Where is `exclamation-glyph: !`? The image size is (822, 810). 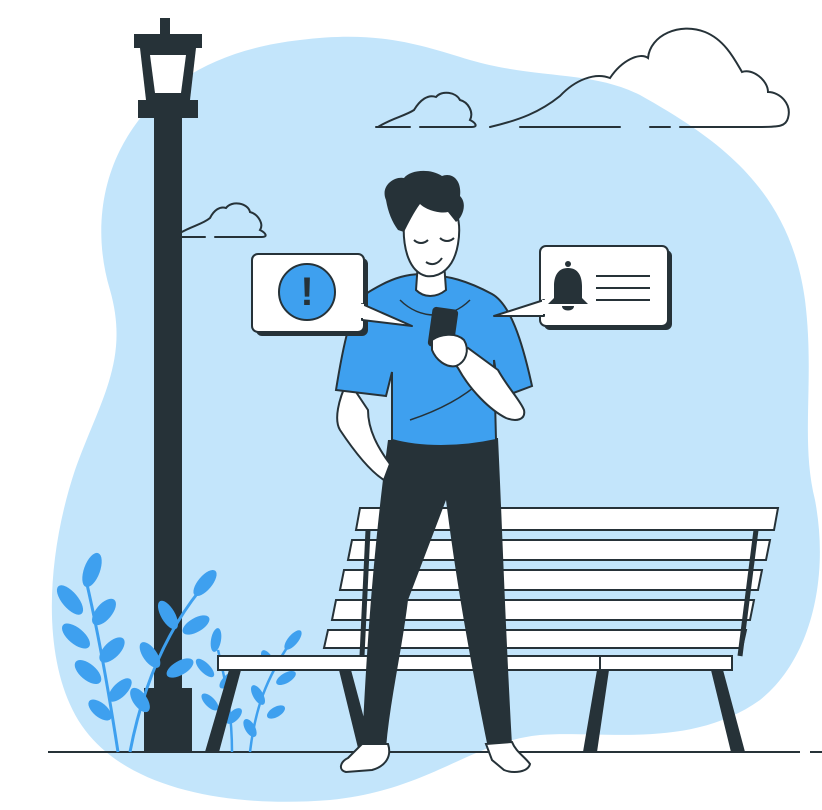 exclamation-glyph: ! is located at coordinates (306, 292).